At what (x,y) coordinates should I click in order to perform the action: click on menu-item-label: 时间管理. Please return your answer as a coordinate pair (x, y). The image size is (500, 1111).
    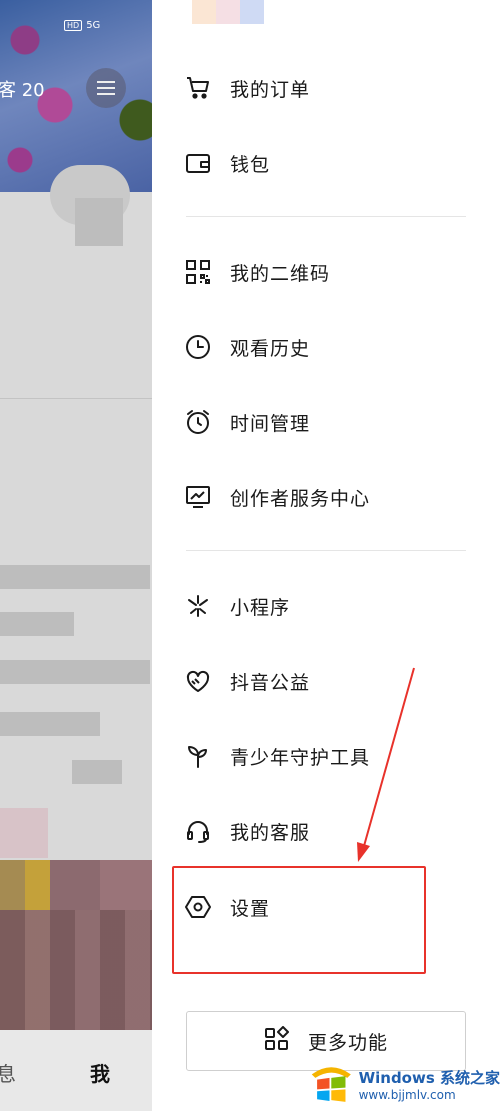
    Looking at the image, I should click on (270, 423).